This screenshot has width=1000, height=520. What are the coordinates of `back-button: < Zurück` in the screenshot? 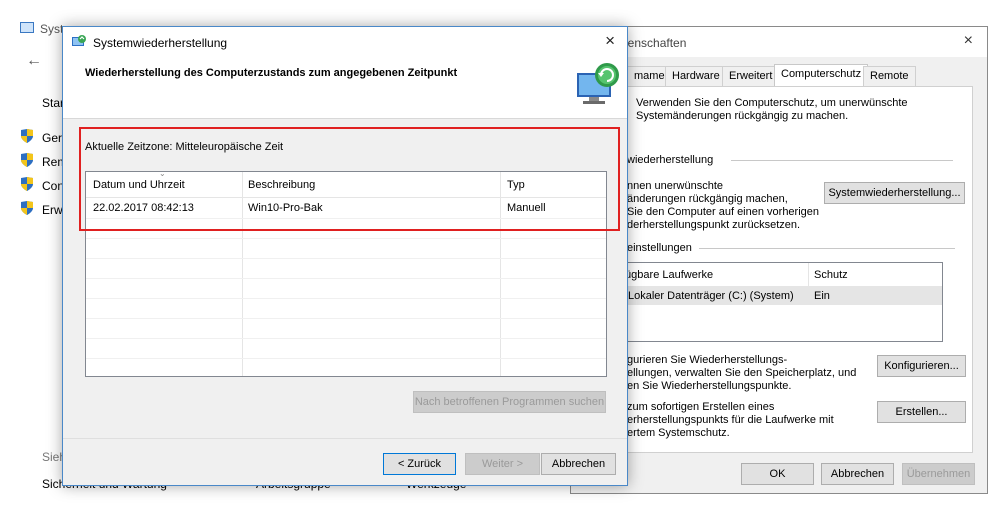 It's located at (419, 464).